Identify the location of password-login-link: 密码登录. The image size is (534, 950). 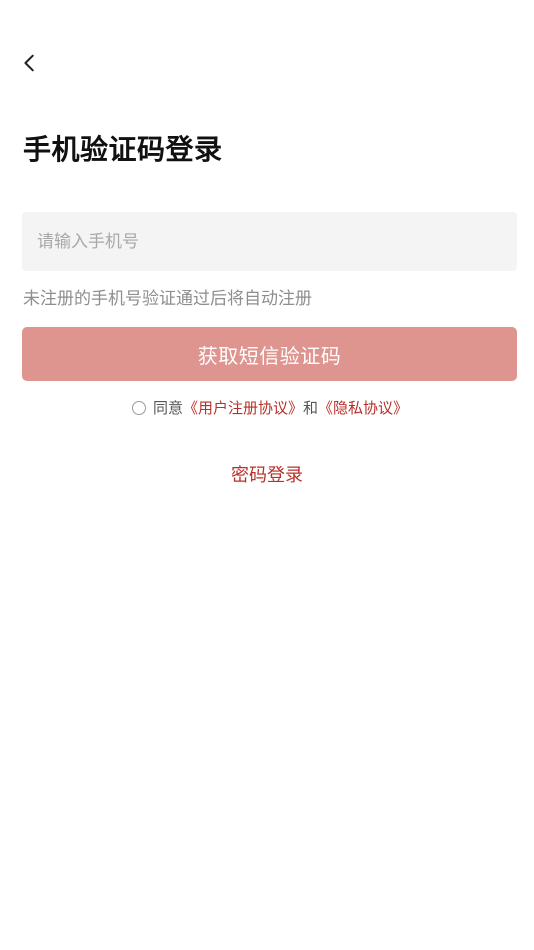
(267, 474).